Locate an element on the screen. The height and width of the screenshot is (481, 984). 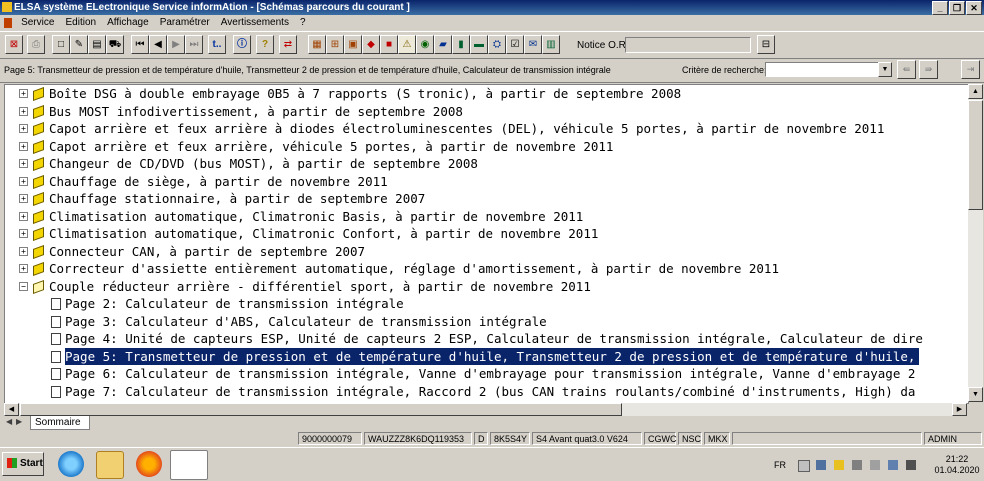
tray-app-icon is located at coordinates (804, 466).